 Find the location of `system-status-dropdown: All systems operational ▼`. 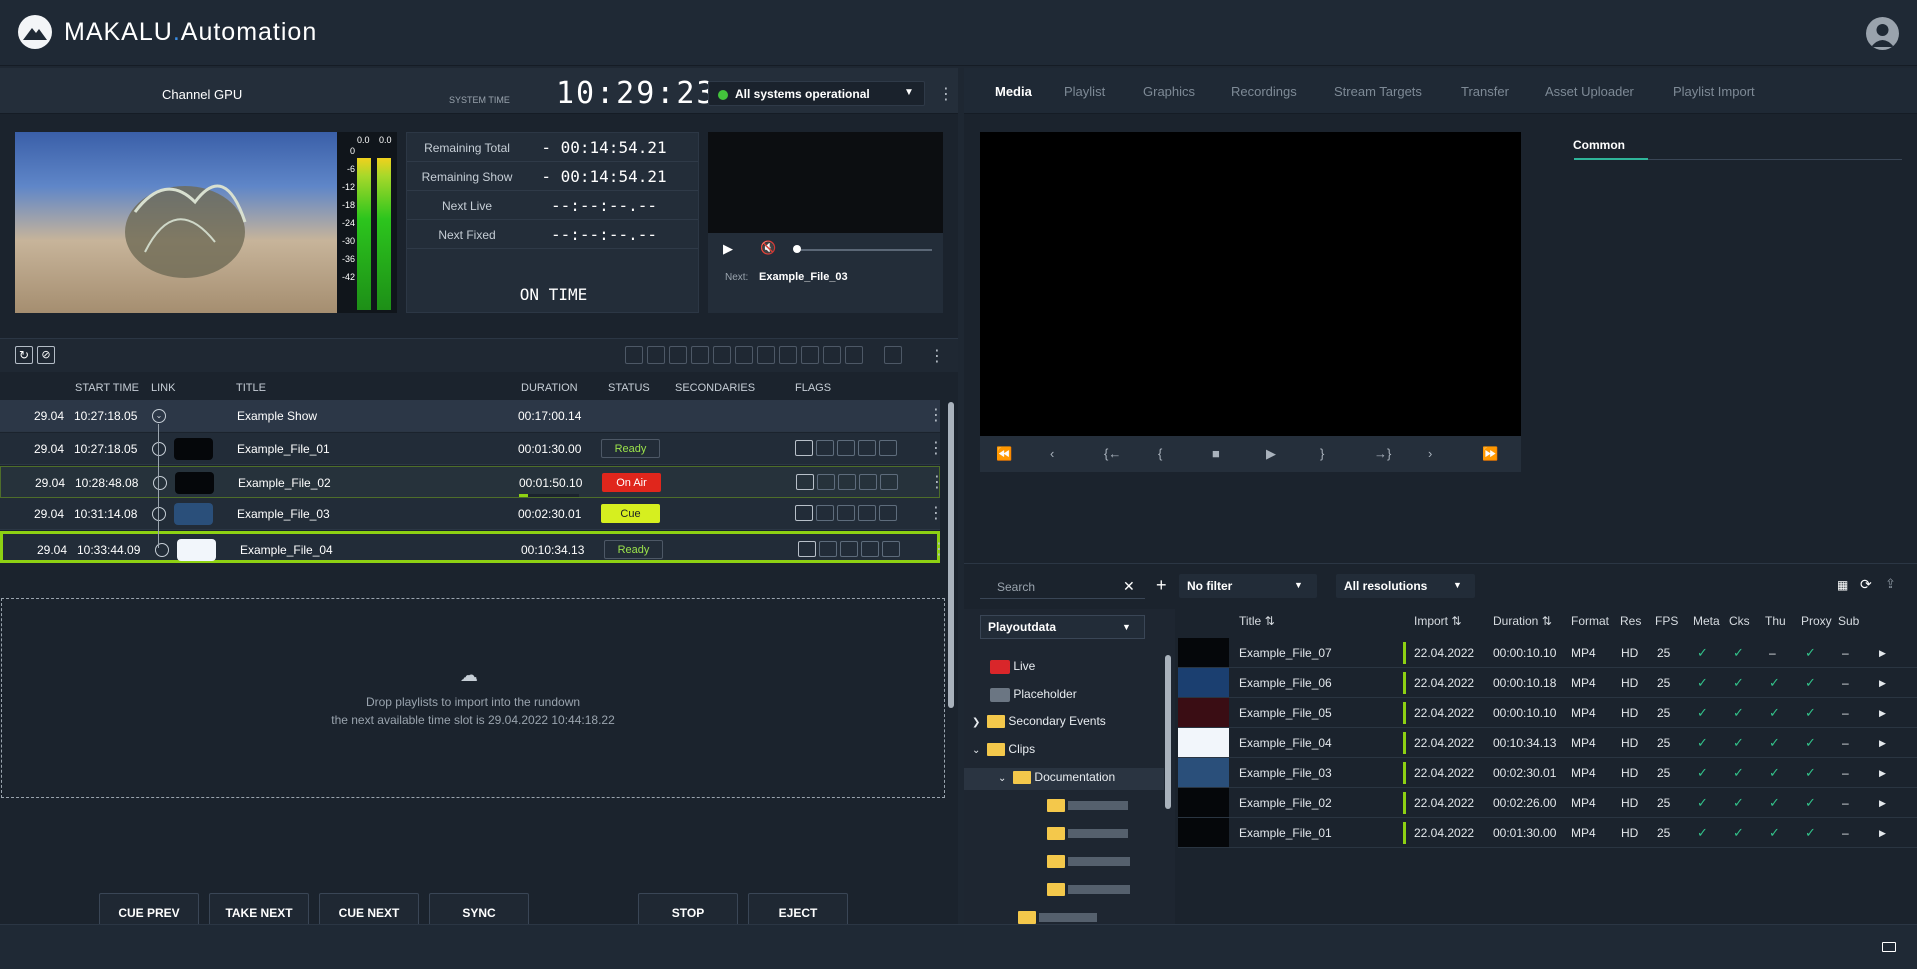

system-status-dropdown: All systems operational ▼ is located at coordinates (816, 93).